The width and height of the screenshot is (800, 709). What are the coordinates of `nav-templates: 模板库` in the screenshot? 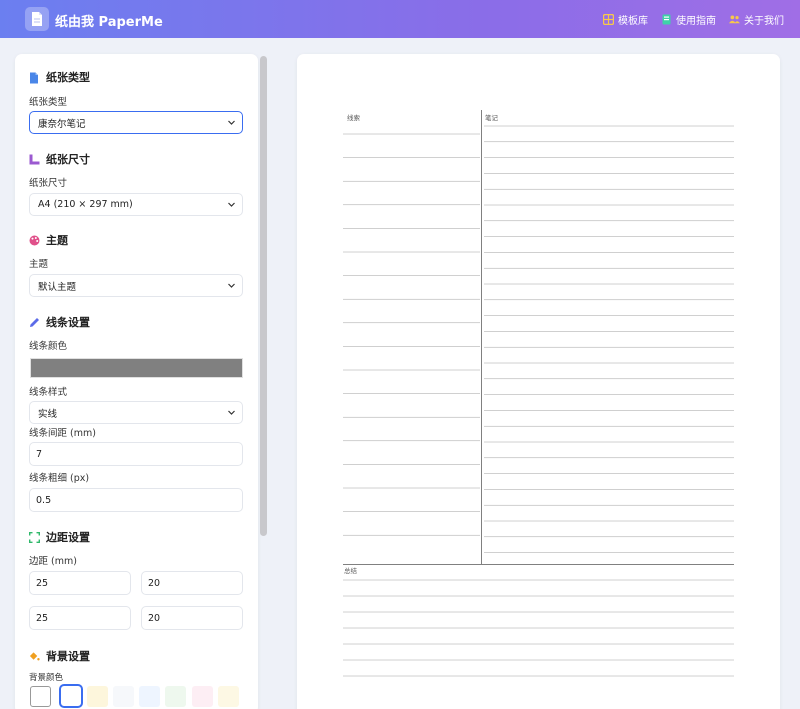 It's located at (625, 19).